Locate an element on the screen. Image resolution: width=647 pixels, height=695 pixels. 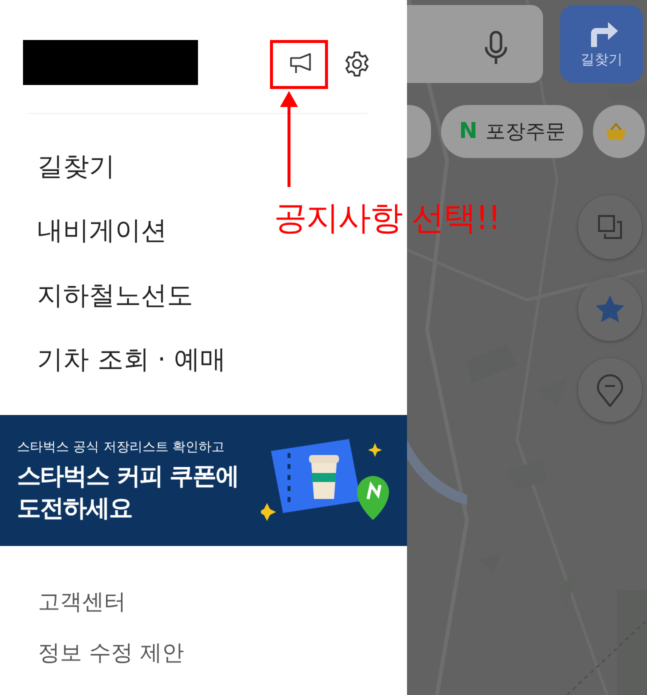
annotation-text: 공지사항 선택!! is located at coordinates (387, 218).